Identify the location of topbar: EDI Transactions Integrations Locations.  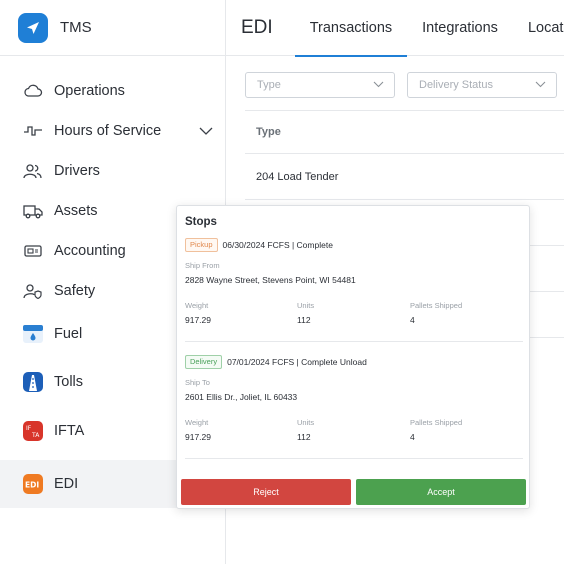
(395, 28).